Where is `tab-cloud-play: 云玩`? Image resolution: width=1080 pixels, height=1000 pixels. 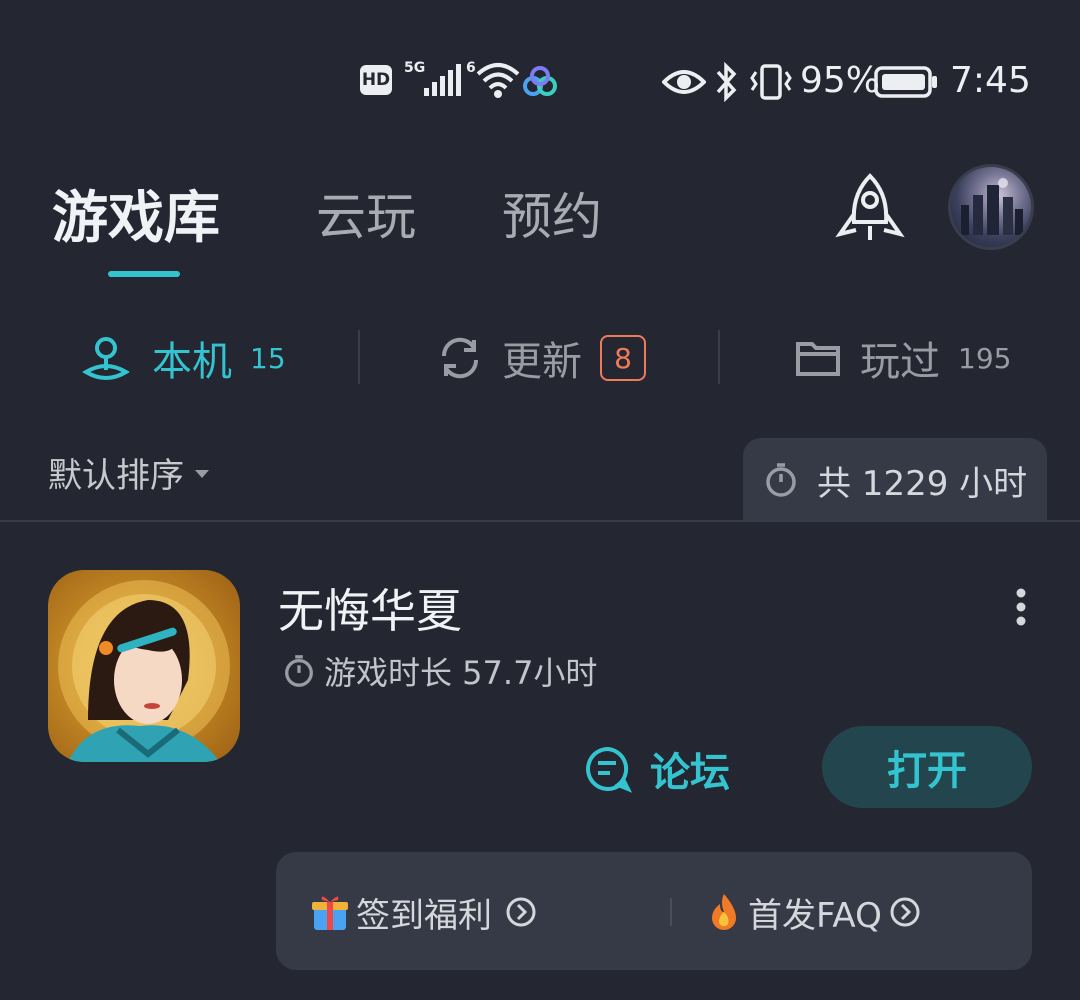 tab-cloud-play: 云玩 is located at coordinates (366, 213).